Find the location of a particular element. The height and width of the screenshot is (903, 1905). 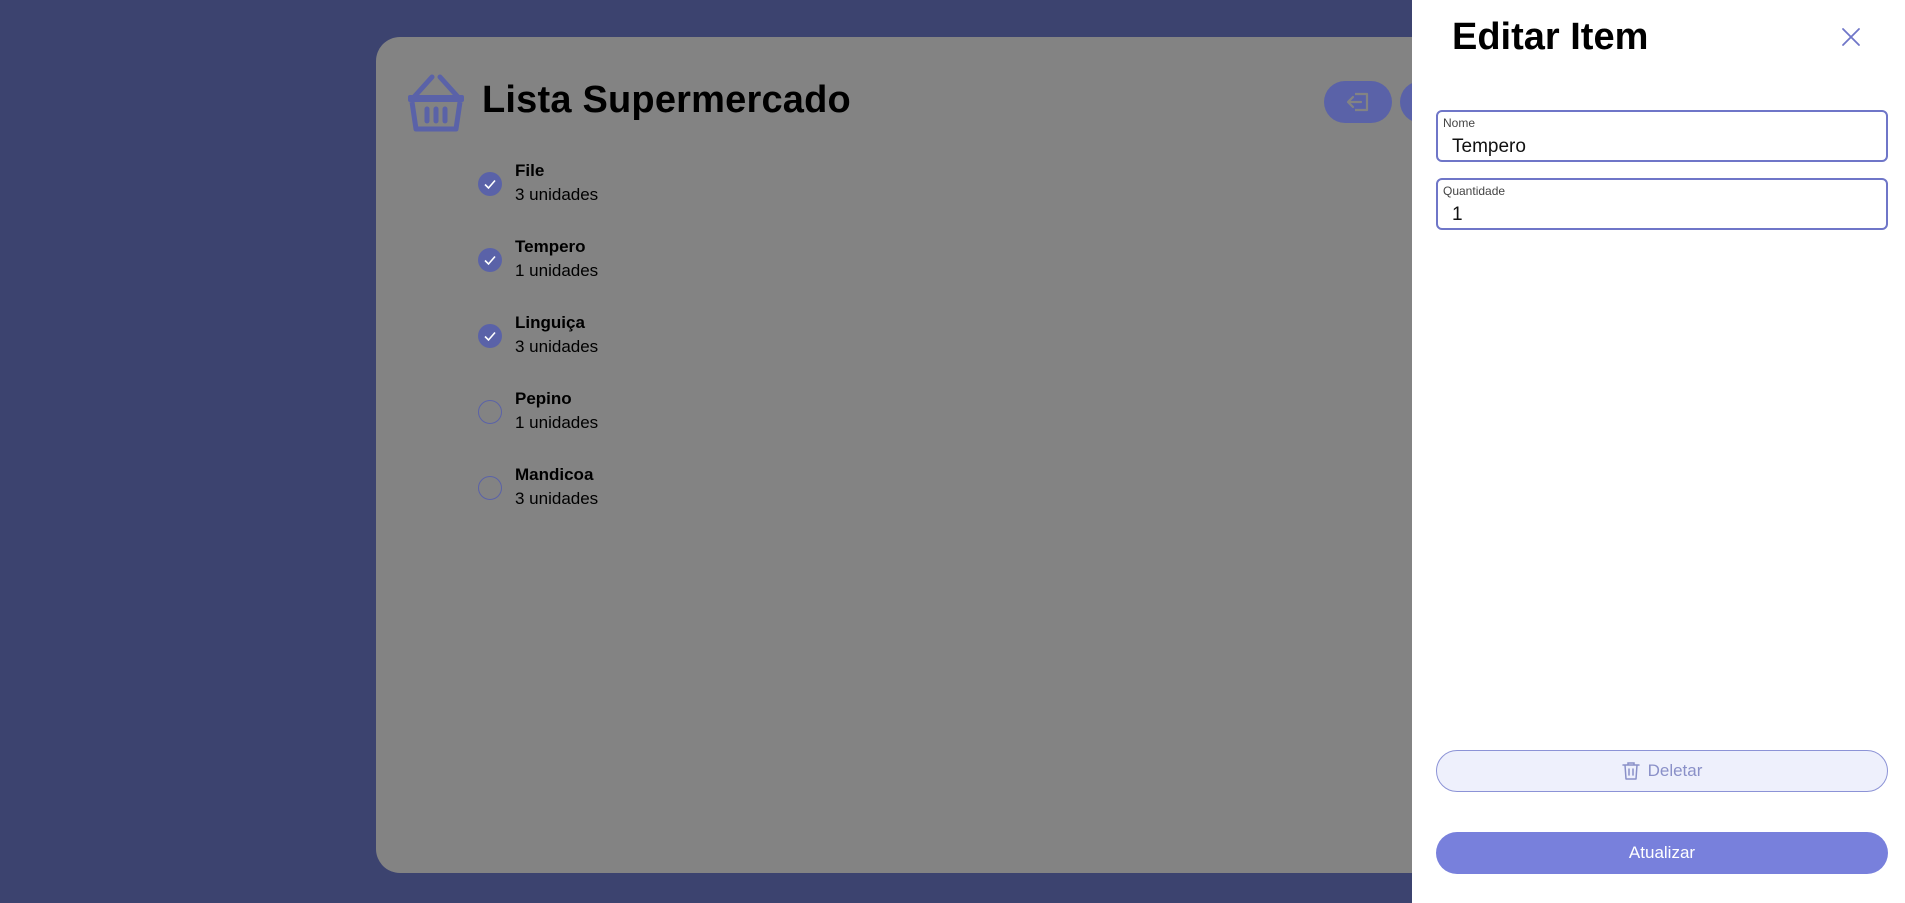

item-name: Linguiça is located at coordinates (550, 322).